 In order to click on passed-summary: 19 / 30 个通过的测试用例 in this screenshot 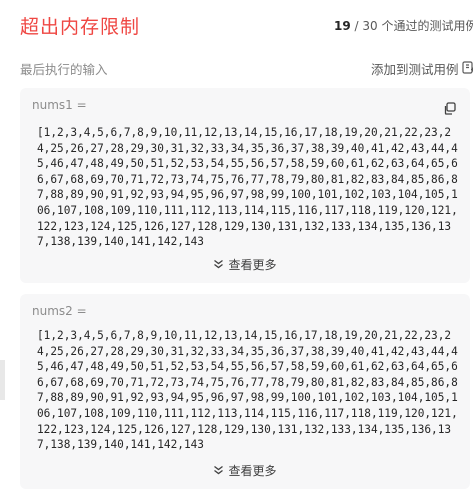, I will do `click(403, 25)`.